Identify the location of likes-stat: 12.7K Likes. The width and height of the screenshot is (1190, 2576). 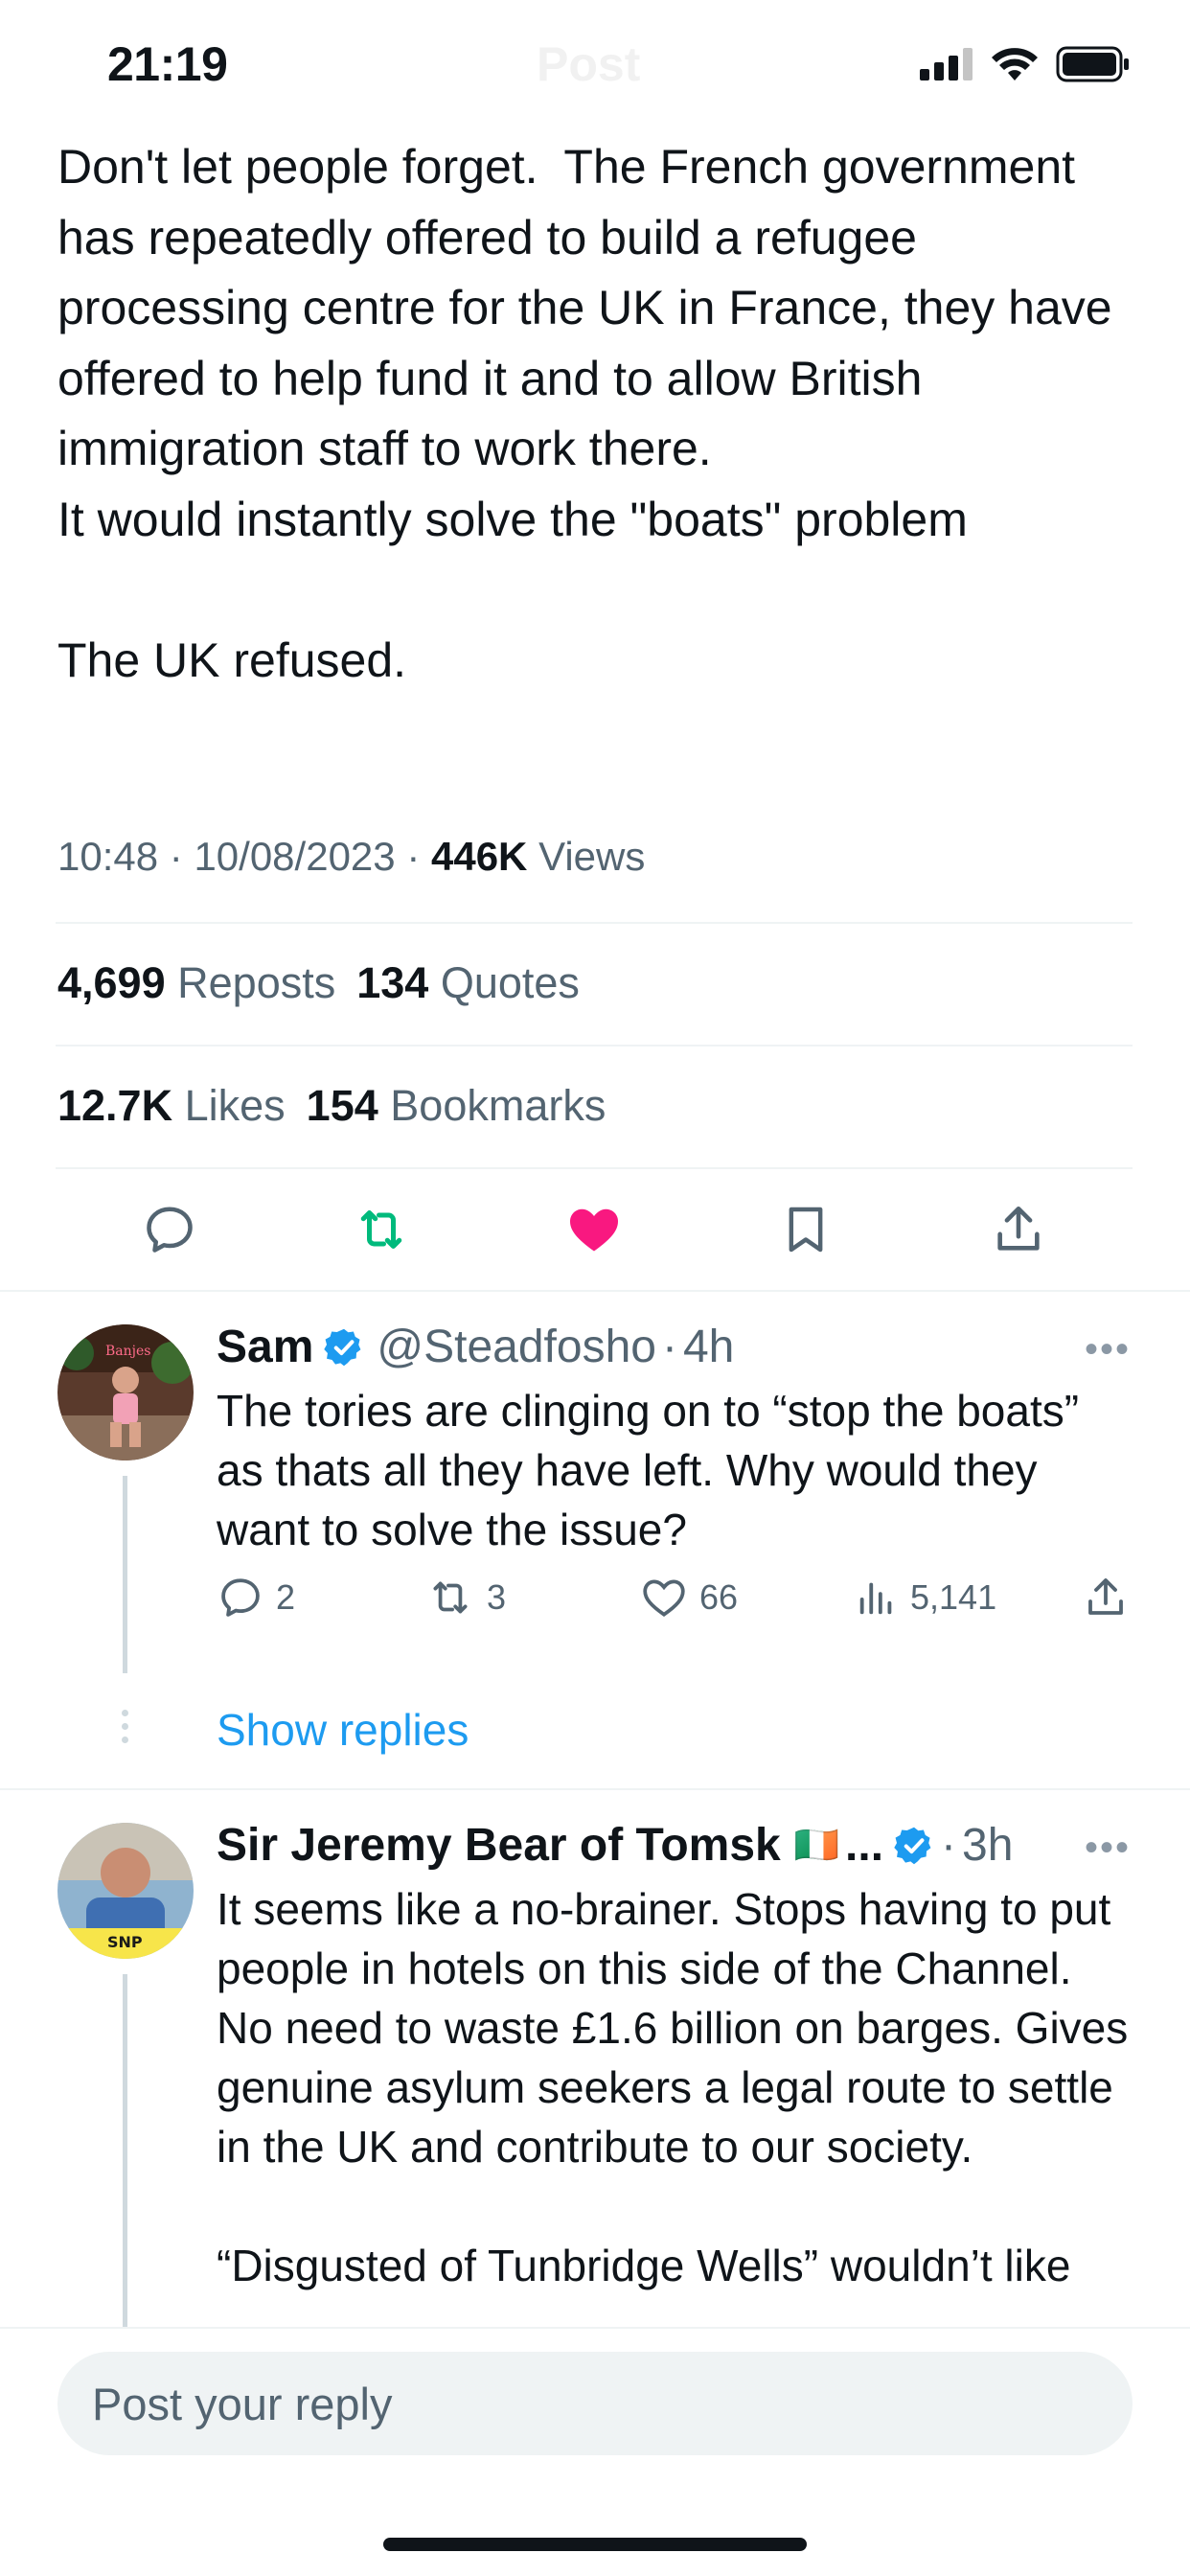
(171, 1106).